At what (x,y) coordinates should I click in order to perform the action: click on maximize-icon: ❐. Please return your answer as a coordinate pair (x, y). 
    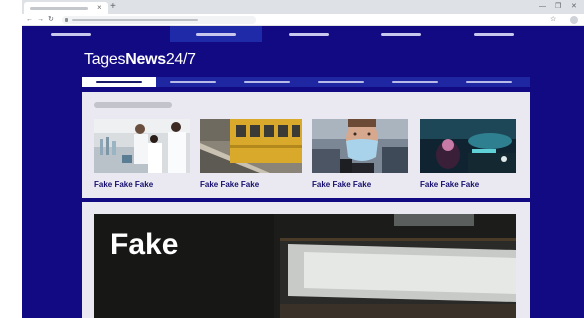
    Looking at the image, I should click on (558, 6).